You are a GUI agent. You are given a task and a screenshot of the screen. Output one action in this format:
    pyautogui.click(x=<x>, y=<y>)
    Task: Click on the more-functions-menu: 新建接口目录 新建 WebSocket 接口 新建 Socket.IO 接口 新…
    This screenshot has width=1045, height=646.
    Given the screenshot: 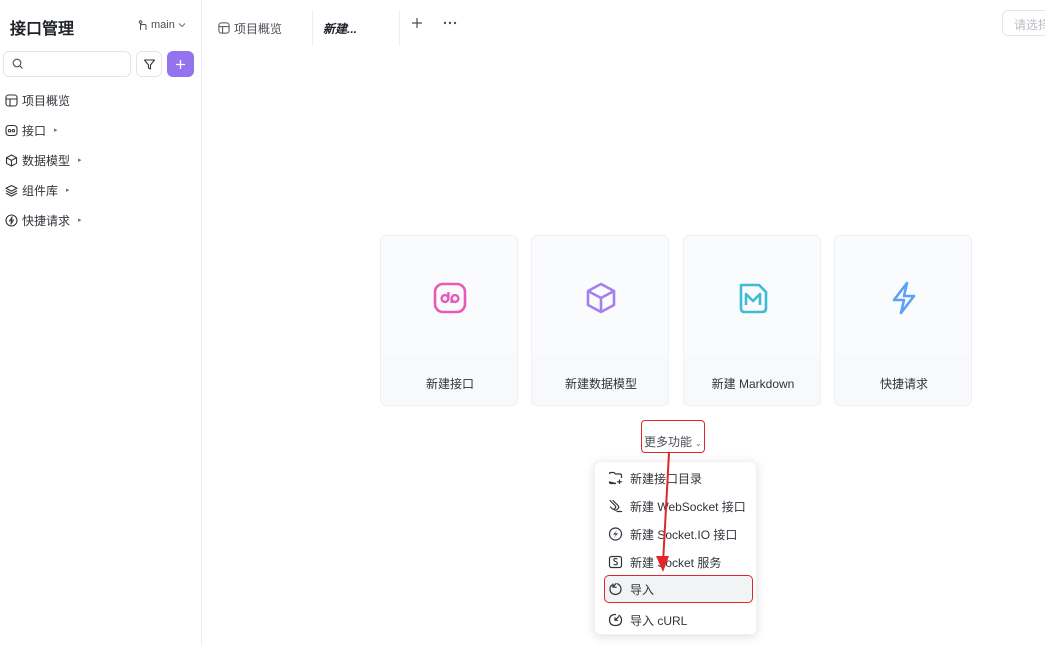 What is the action you would take?
    pyautogui.click(x=675, y=548)
    